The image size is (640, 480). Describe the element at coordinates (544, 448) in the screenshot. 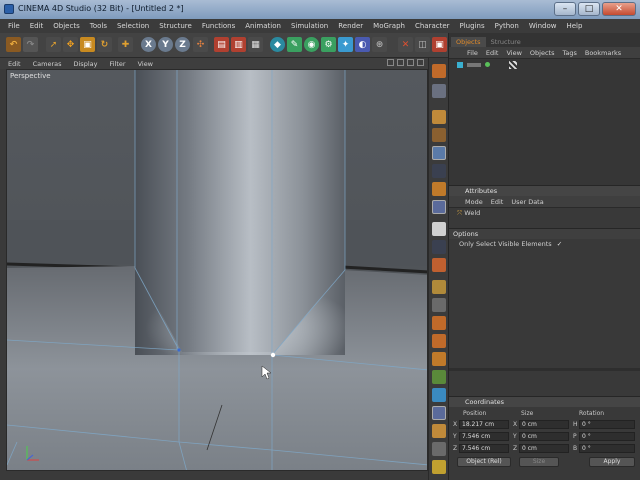

I see `size-z-input: 0 cm` at that location.